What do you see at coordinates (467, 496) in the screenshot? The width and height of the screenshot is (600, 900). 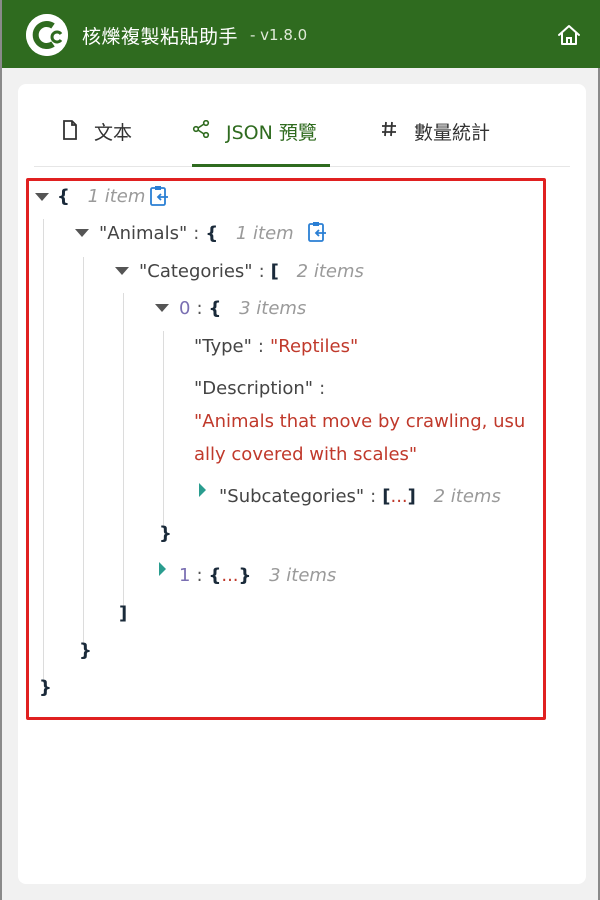 I see `subcategories-item-count: 2 items` at bounding box center [467, 496].